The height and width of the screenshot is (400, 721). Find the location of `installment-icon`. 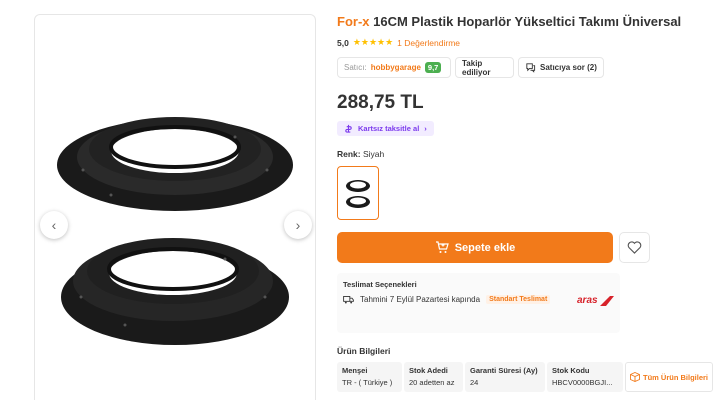

installment-icon is located at coordinates (348, 128).